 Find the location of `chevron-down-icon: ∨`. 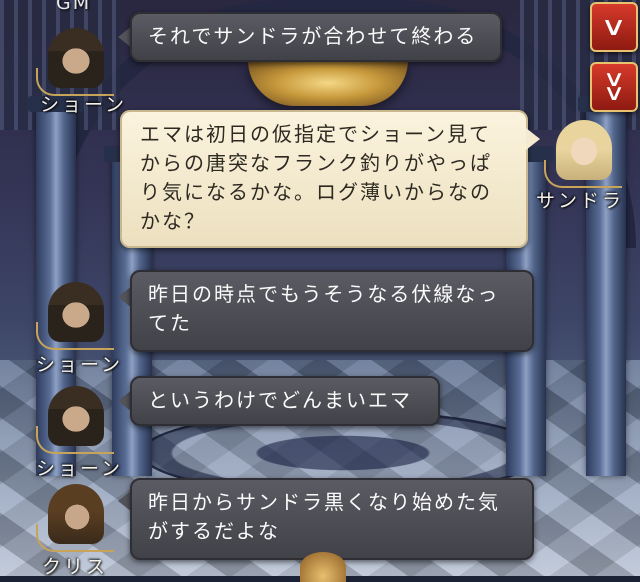

chevron-down-icon: ∨ is located at coordinates (614, 27).